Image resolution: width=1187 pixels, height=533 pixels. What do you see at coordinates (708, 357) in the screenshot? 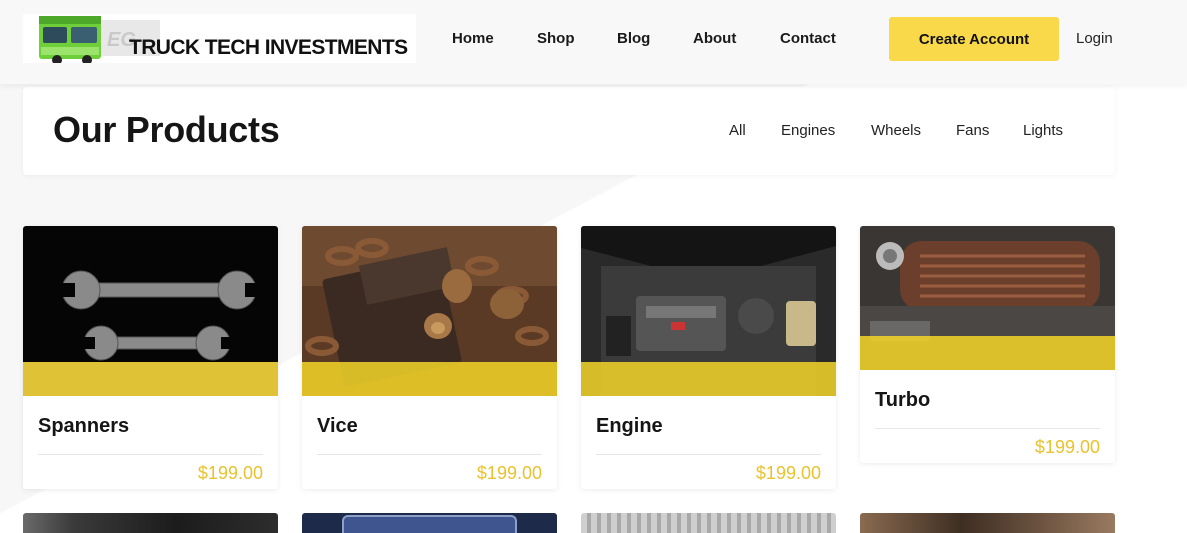
I see `product-card-engine: Engine $199.00` at bounding box center [708, 357].